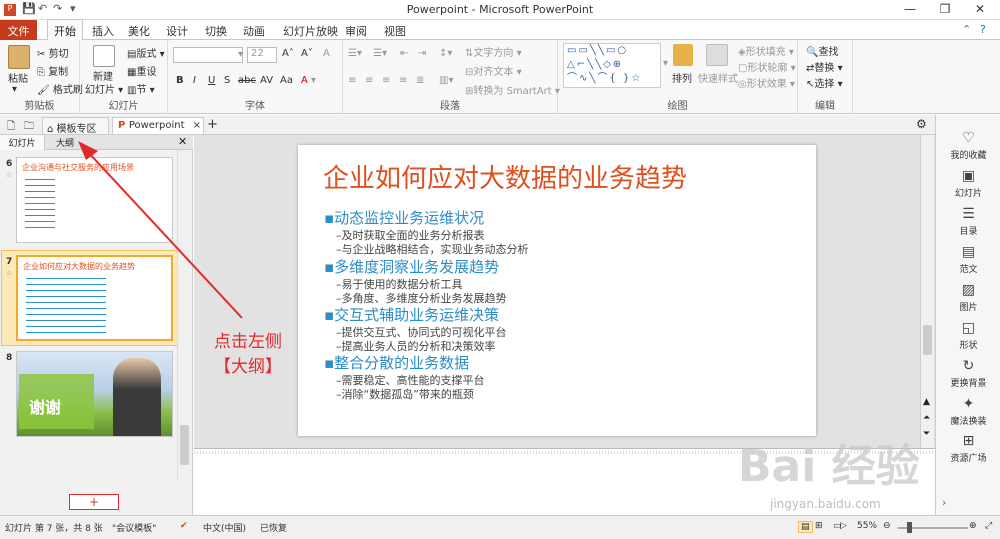 The image size is (1000, 539). I want to click on fit-to-window-icon: ⤢, so click(988, 526).